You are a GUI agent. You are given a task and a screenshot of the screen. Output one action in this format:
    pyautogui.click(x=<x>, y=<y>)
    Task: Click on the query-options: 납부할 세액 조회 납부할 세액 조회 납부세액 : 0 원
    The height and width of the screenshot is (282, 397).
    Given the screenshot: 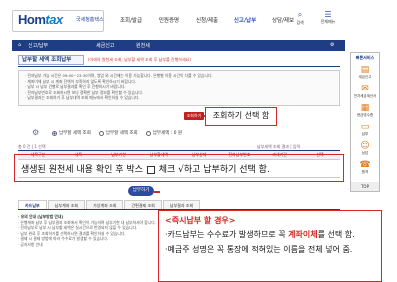 What is the action you would take?
    pyautogui.click(x=117, y=133)
    